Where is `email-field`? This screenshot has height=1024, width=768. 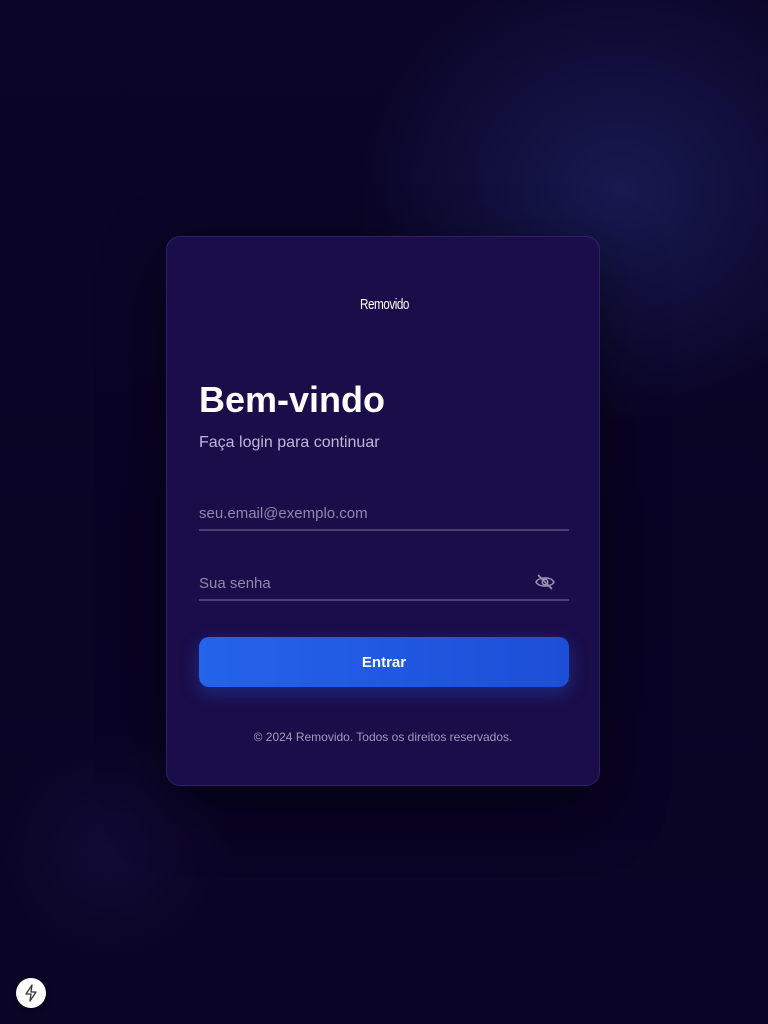 email-field is located at coordinates (384, 514).